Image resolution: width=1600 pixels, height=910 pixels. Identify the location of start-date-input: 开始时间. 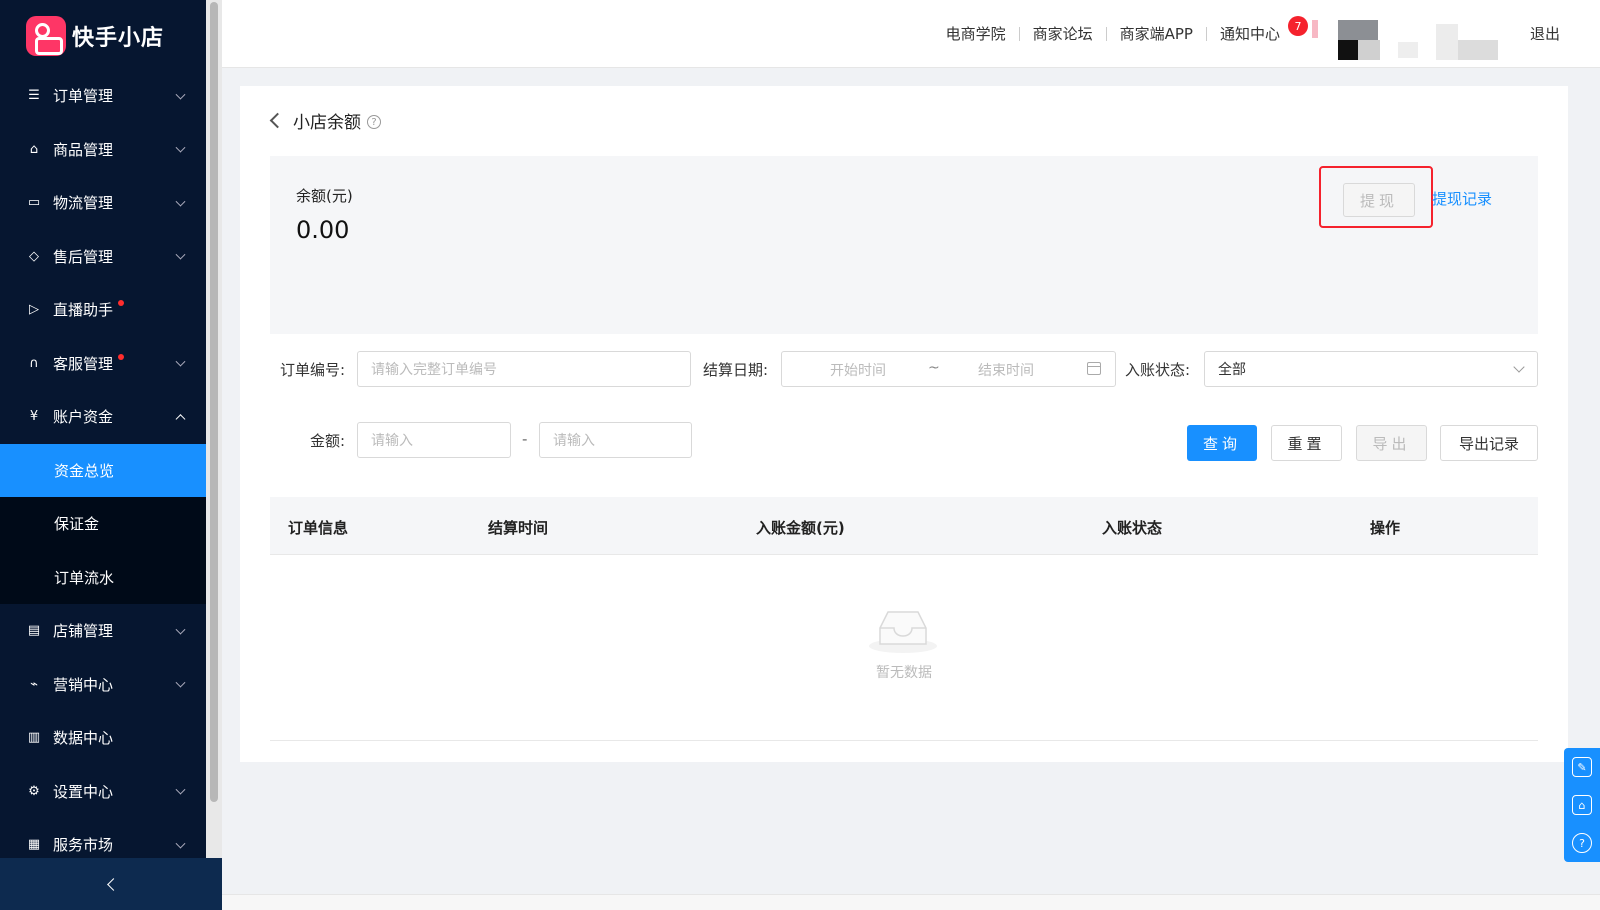
(858, 370).